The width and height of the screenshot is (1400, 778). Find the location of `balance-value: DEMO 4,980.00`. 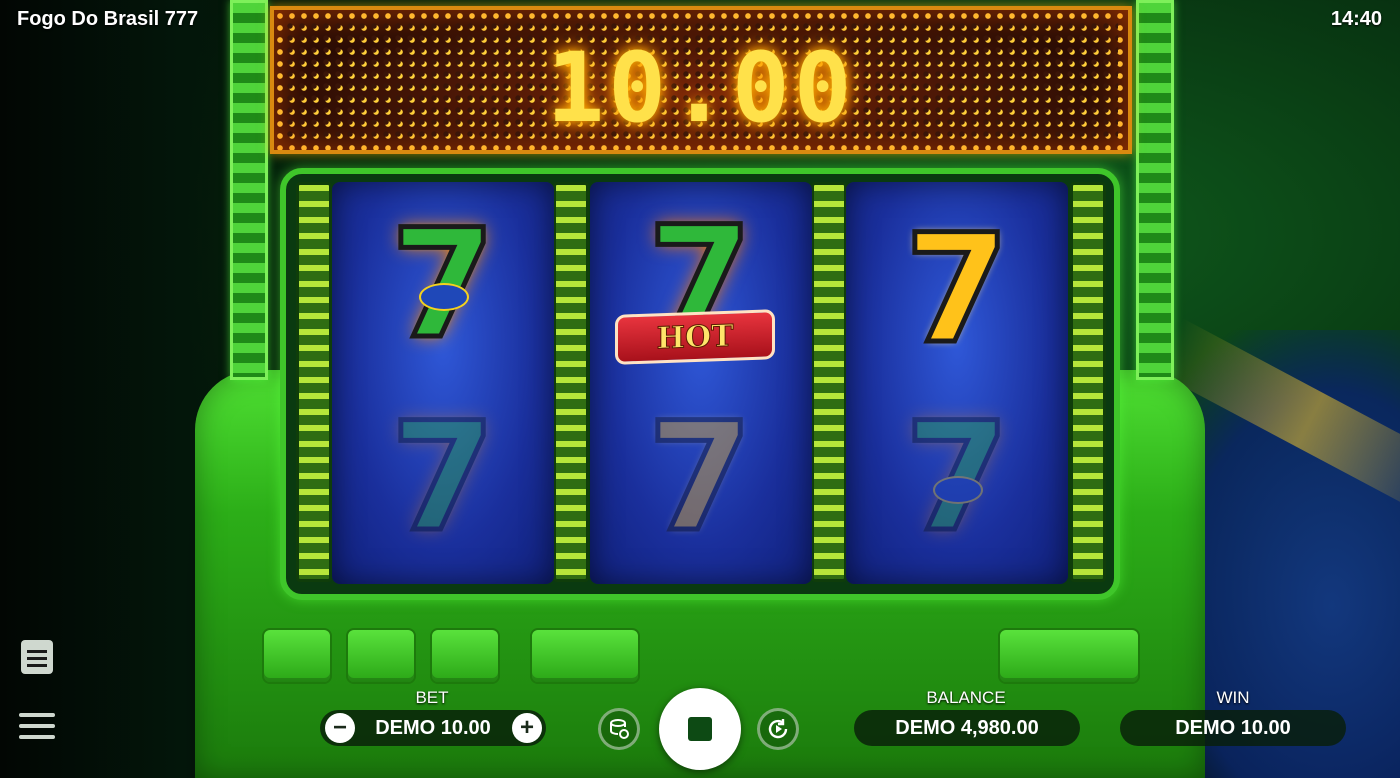

balance-value: DEMO 4,980.00 is located at coordinates (967, 727).